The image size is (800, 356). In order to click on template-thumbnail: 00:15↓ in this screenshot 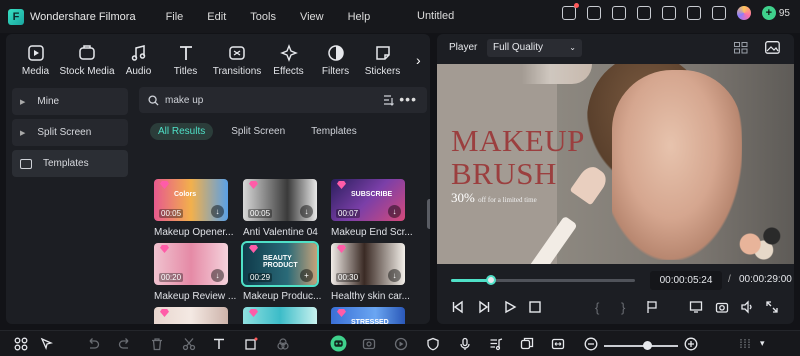, I will do `click(280, 315)`.